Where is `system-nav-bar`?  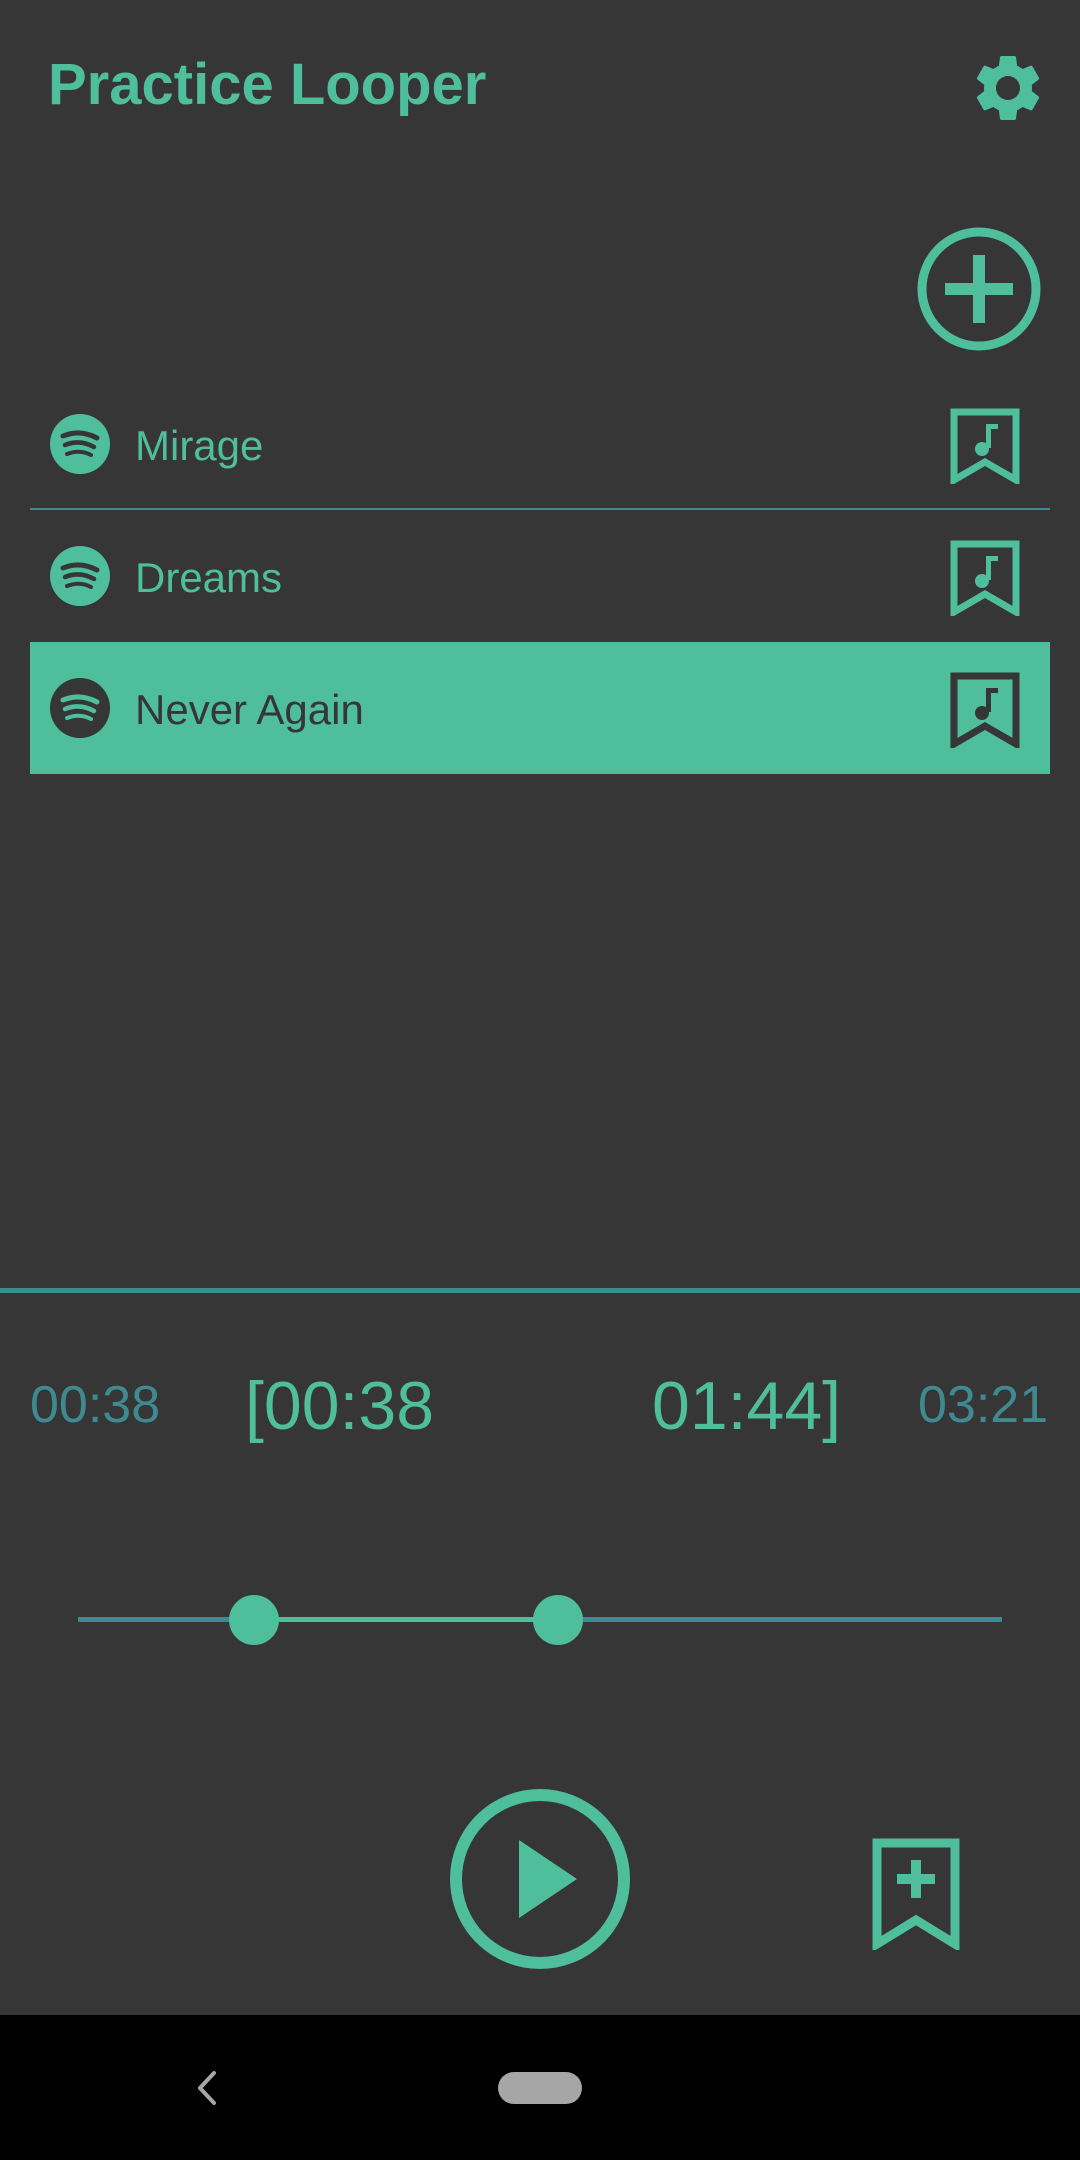
system-nav-bar is located at coordinates (540, 2087).